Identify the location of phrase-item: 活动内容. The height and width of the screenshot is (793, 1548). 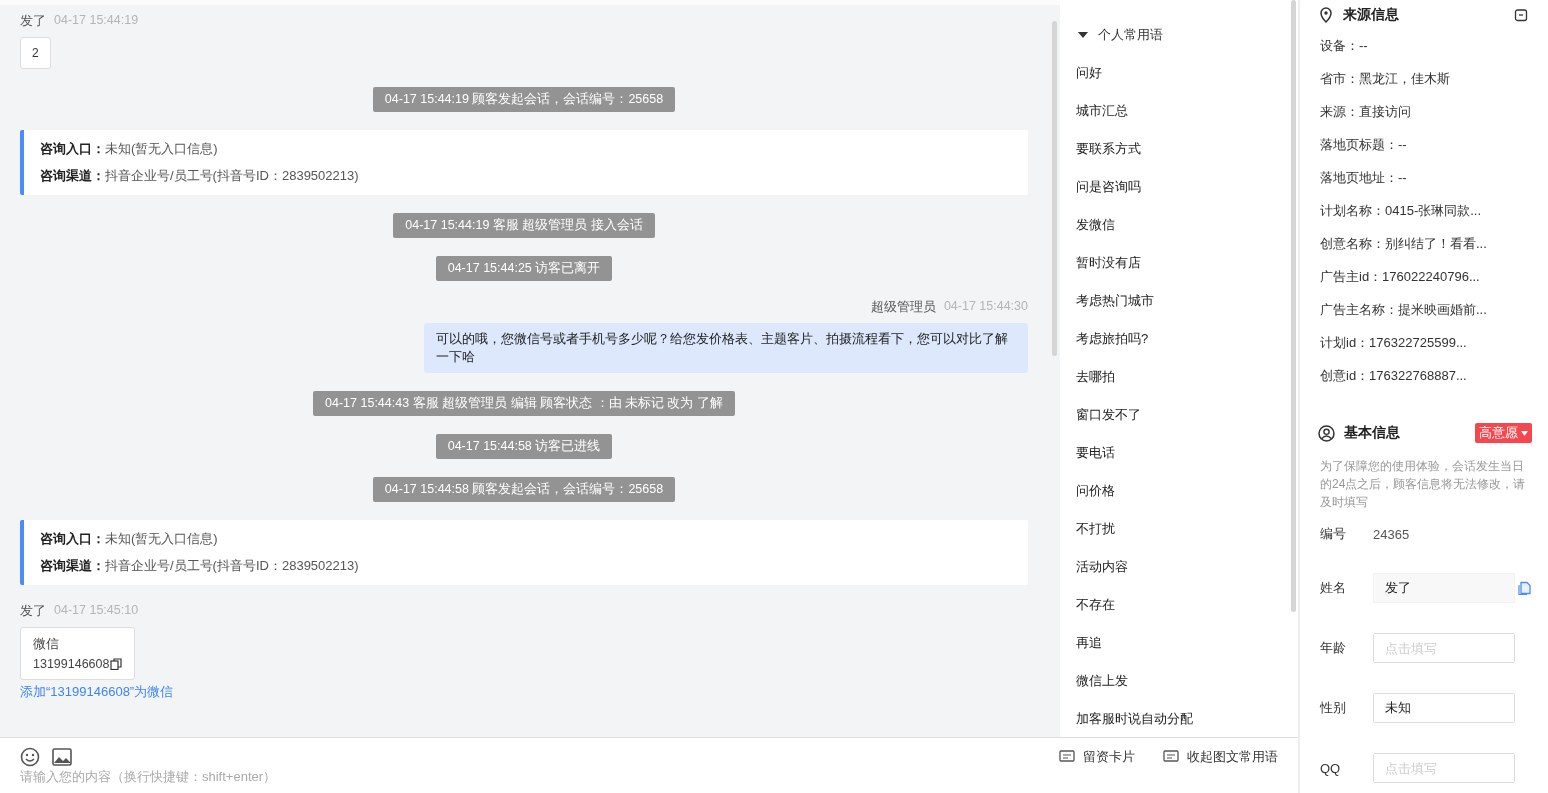
(1102, 567).